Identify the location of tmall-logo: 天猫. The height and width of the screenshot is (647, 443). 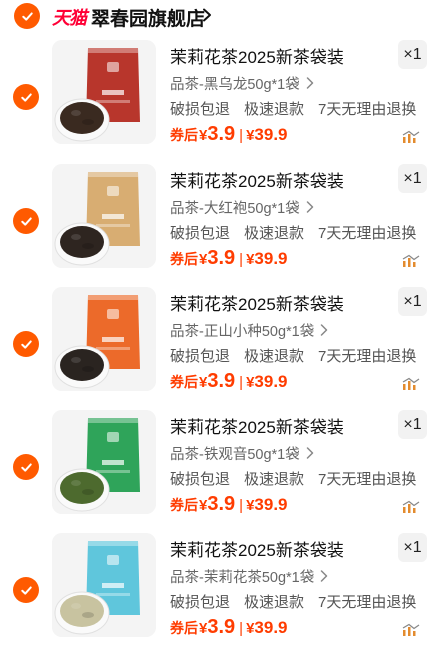
(69, 18).